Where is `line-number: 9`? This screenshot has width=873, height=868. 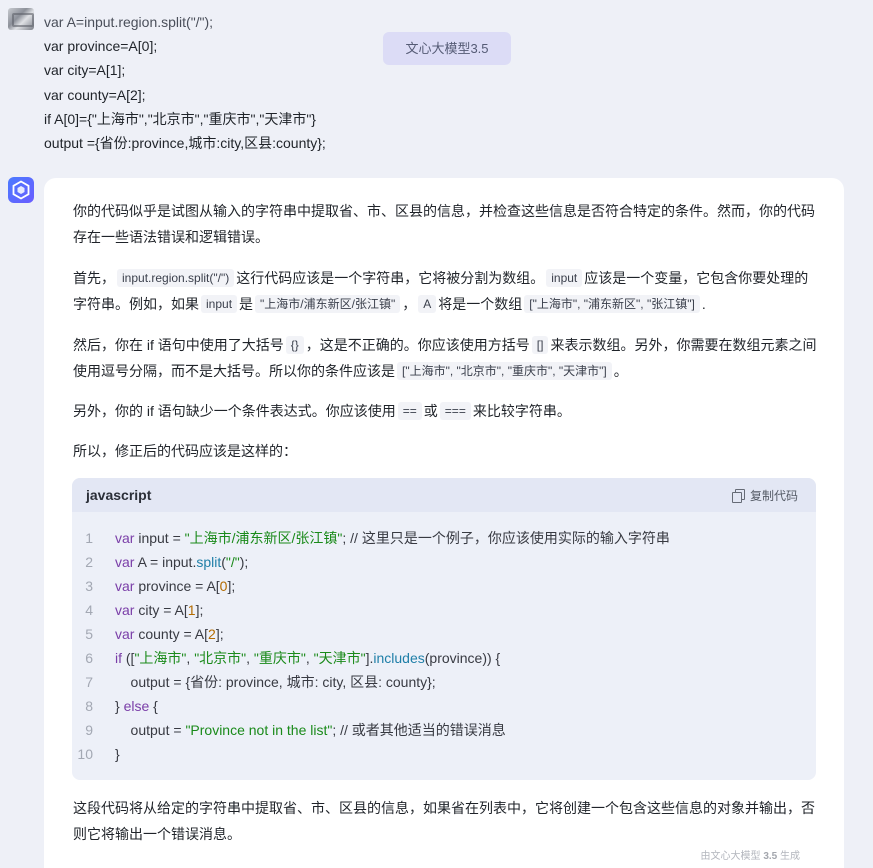
line-number: 9 is located at coordinates (89, 730).